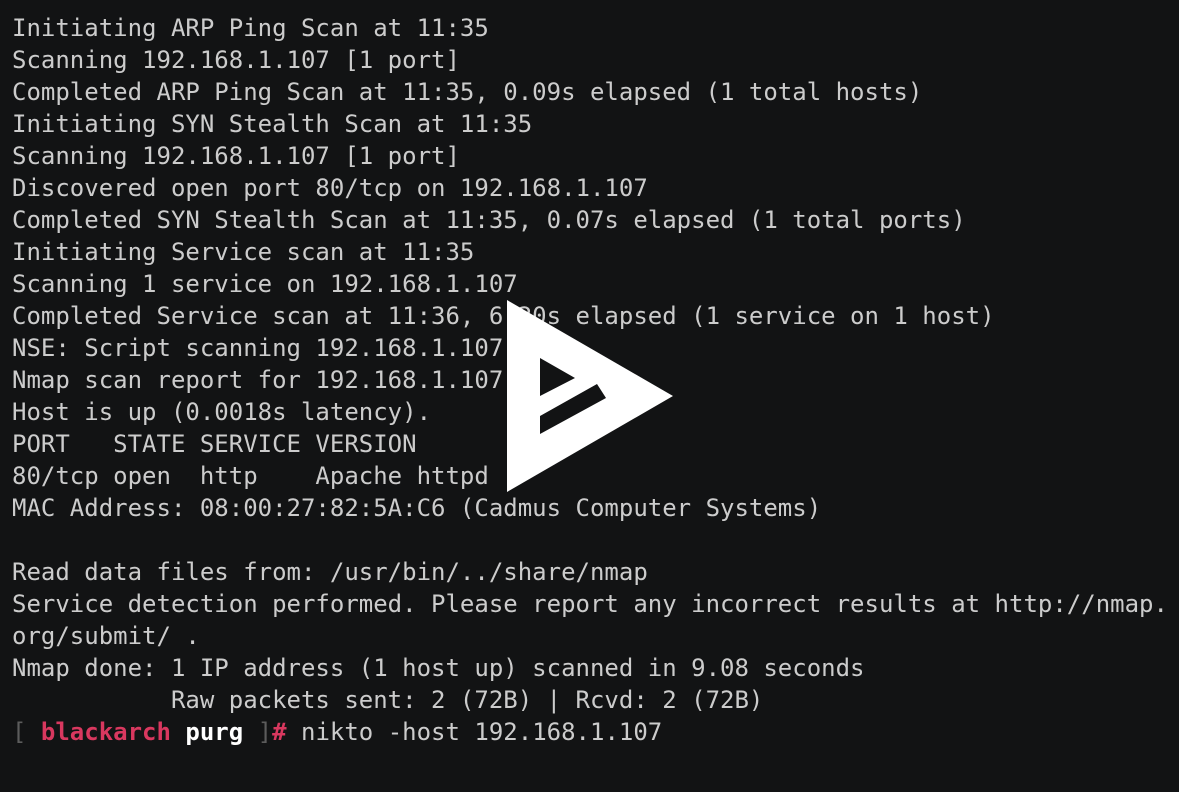 The width and height of the screenshot is (1179, 792). I want to click on prompt-command: nikto -host 192.168.1.107, so click(474, 732).